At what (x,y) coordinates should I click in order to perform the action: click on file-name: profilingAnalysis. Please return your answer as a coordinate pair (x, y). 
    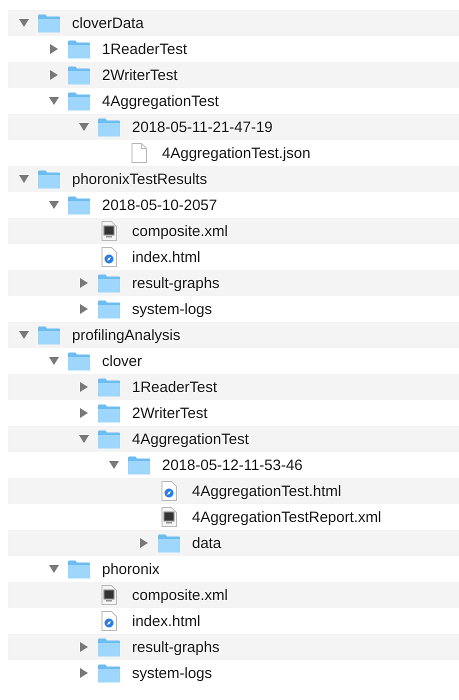
    Looking at the image, I should click on (126, 335).